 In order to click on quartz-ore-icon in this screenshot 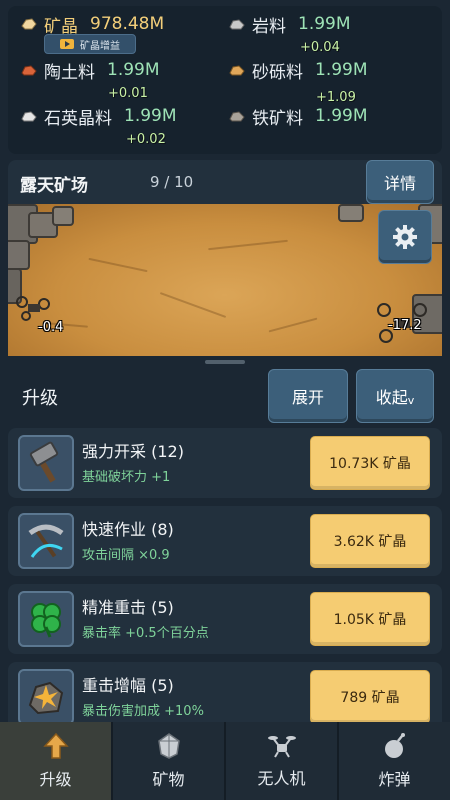, I will do `click(29, 116)`.